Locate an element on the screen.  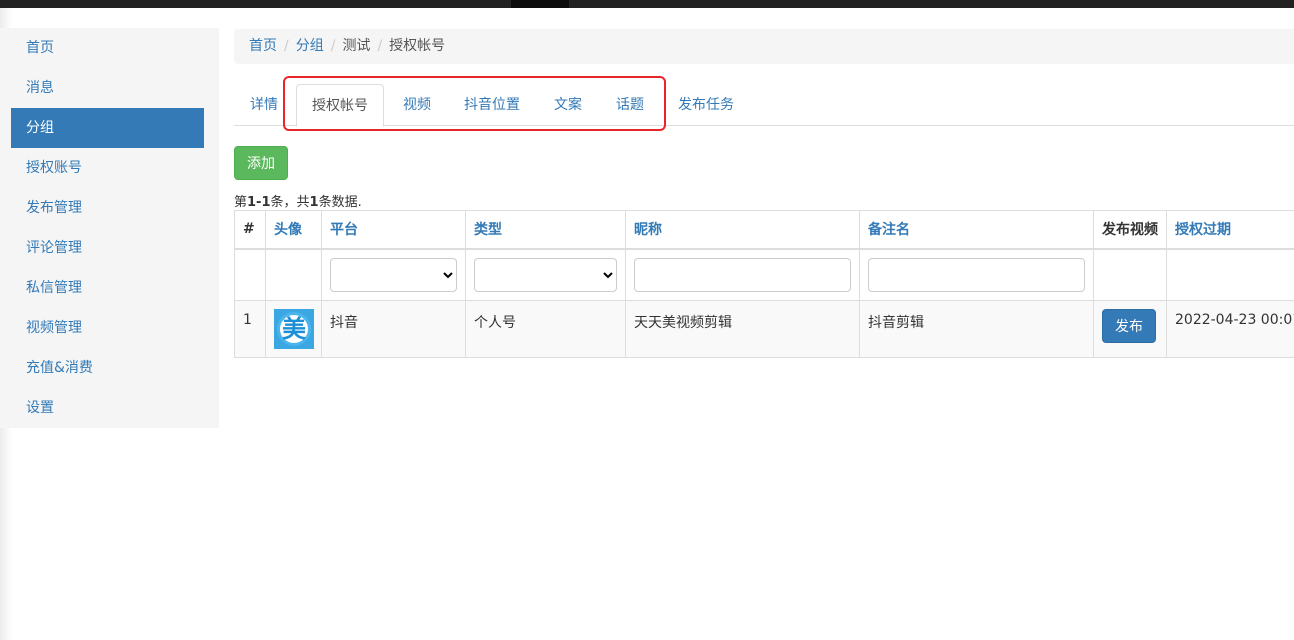
sidebar-item-video-management: 视频管理 is located at coordinates (107, 328).